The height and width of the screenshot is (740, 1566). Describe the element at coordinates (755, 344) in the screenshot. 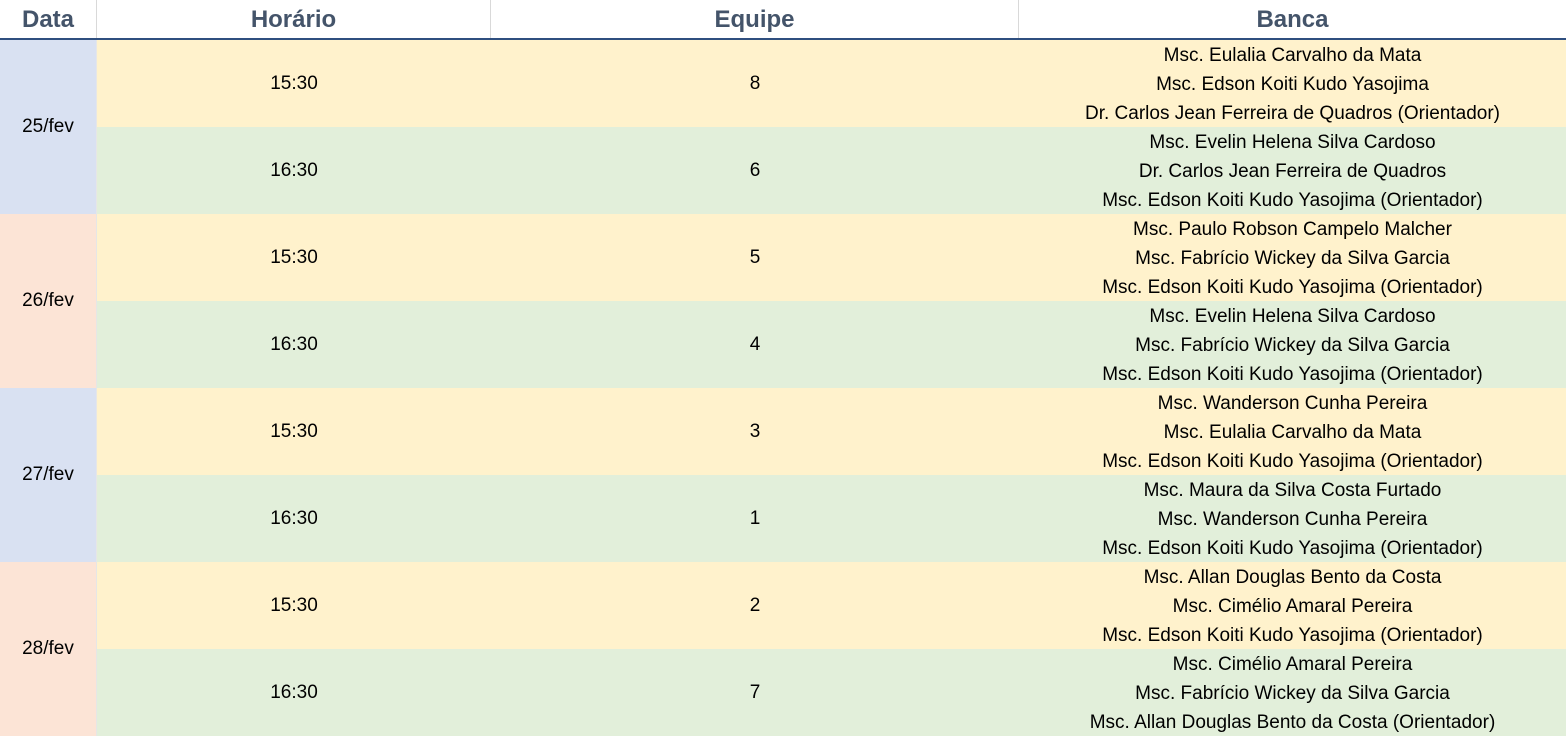

I see `team-cell: 4` at that location.